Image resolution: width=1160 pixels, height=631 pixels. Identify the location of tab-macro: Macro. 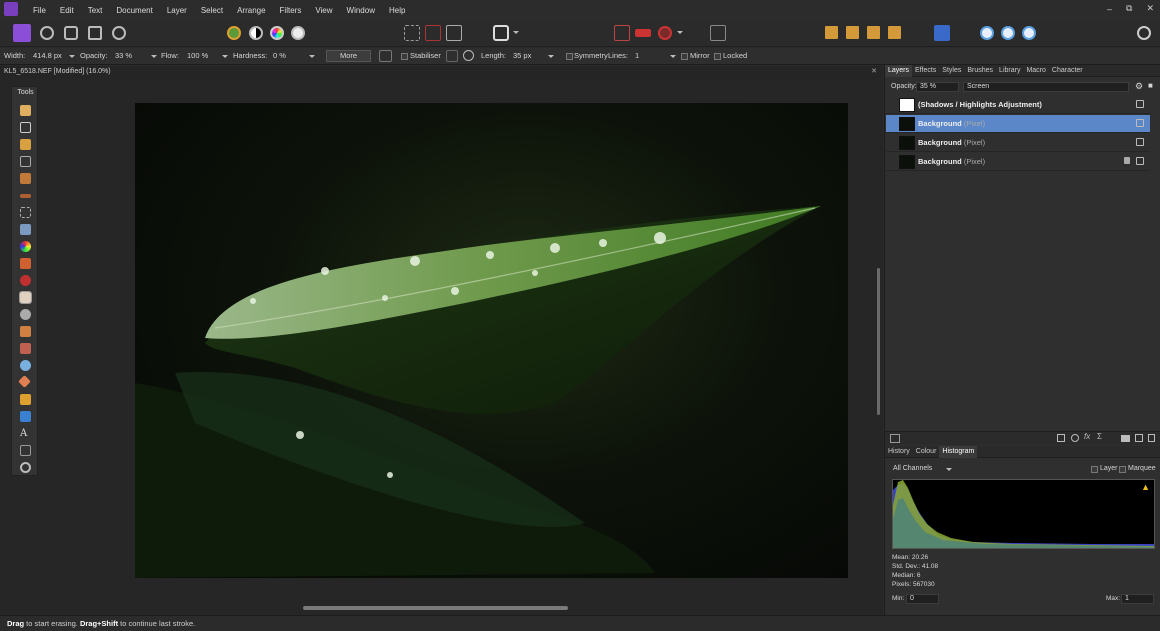
(1035, 71).